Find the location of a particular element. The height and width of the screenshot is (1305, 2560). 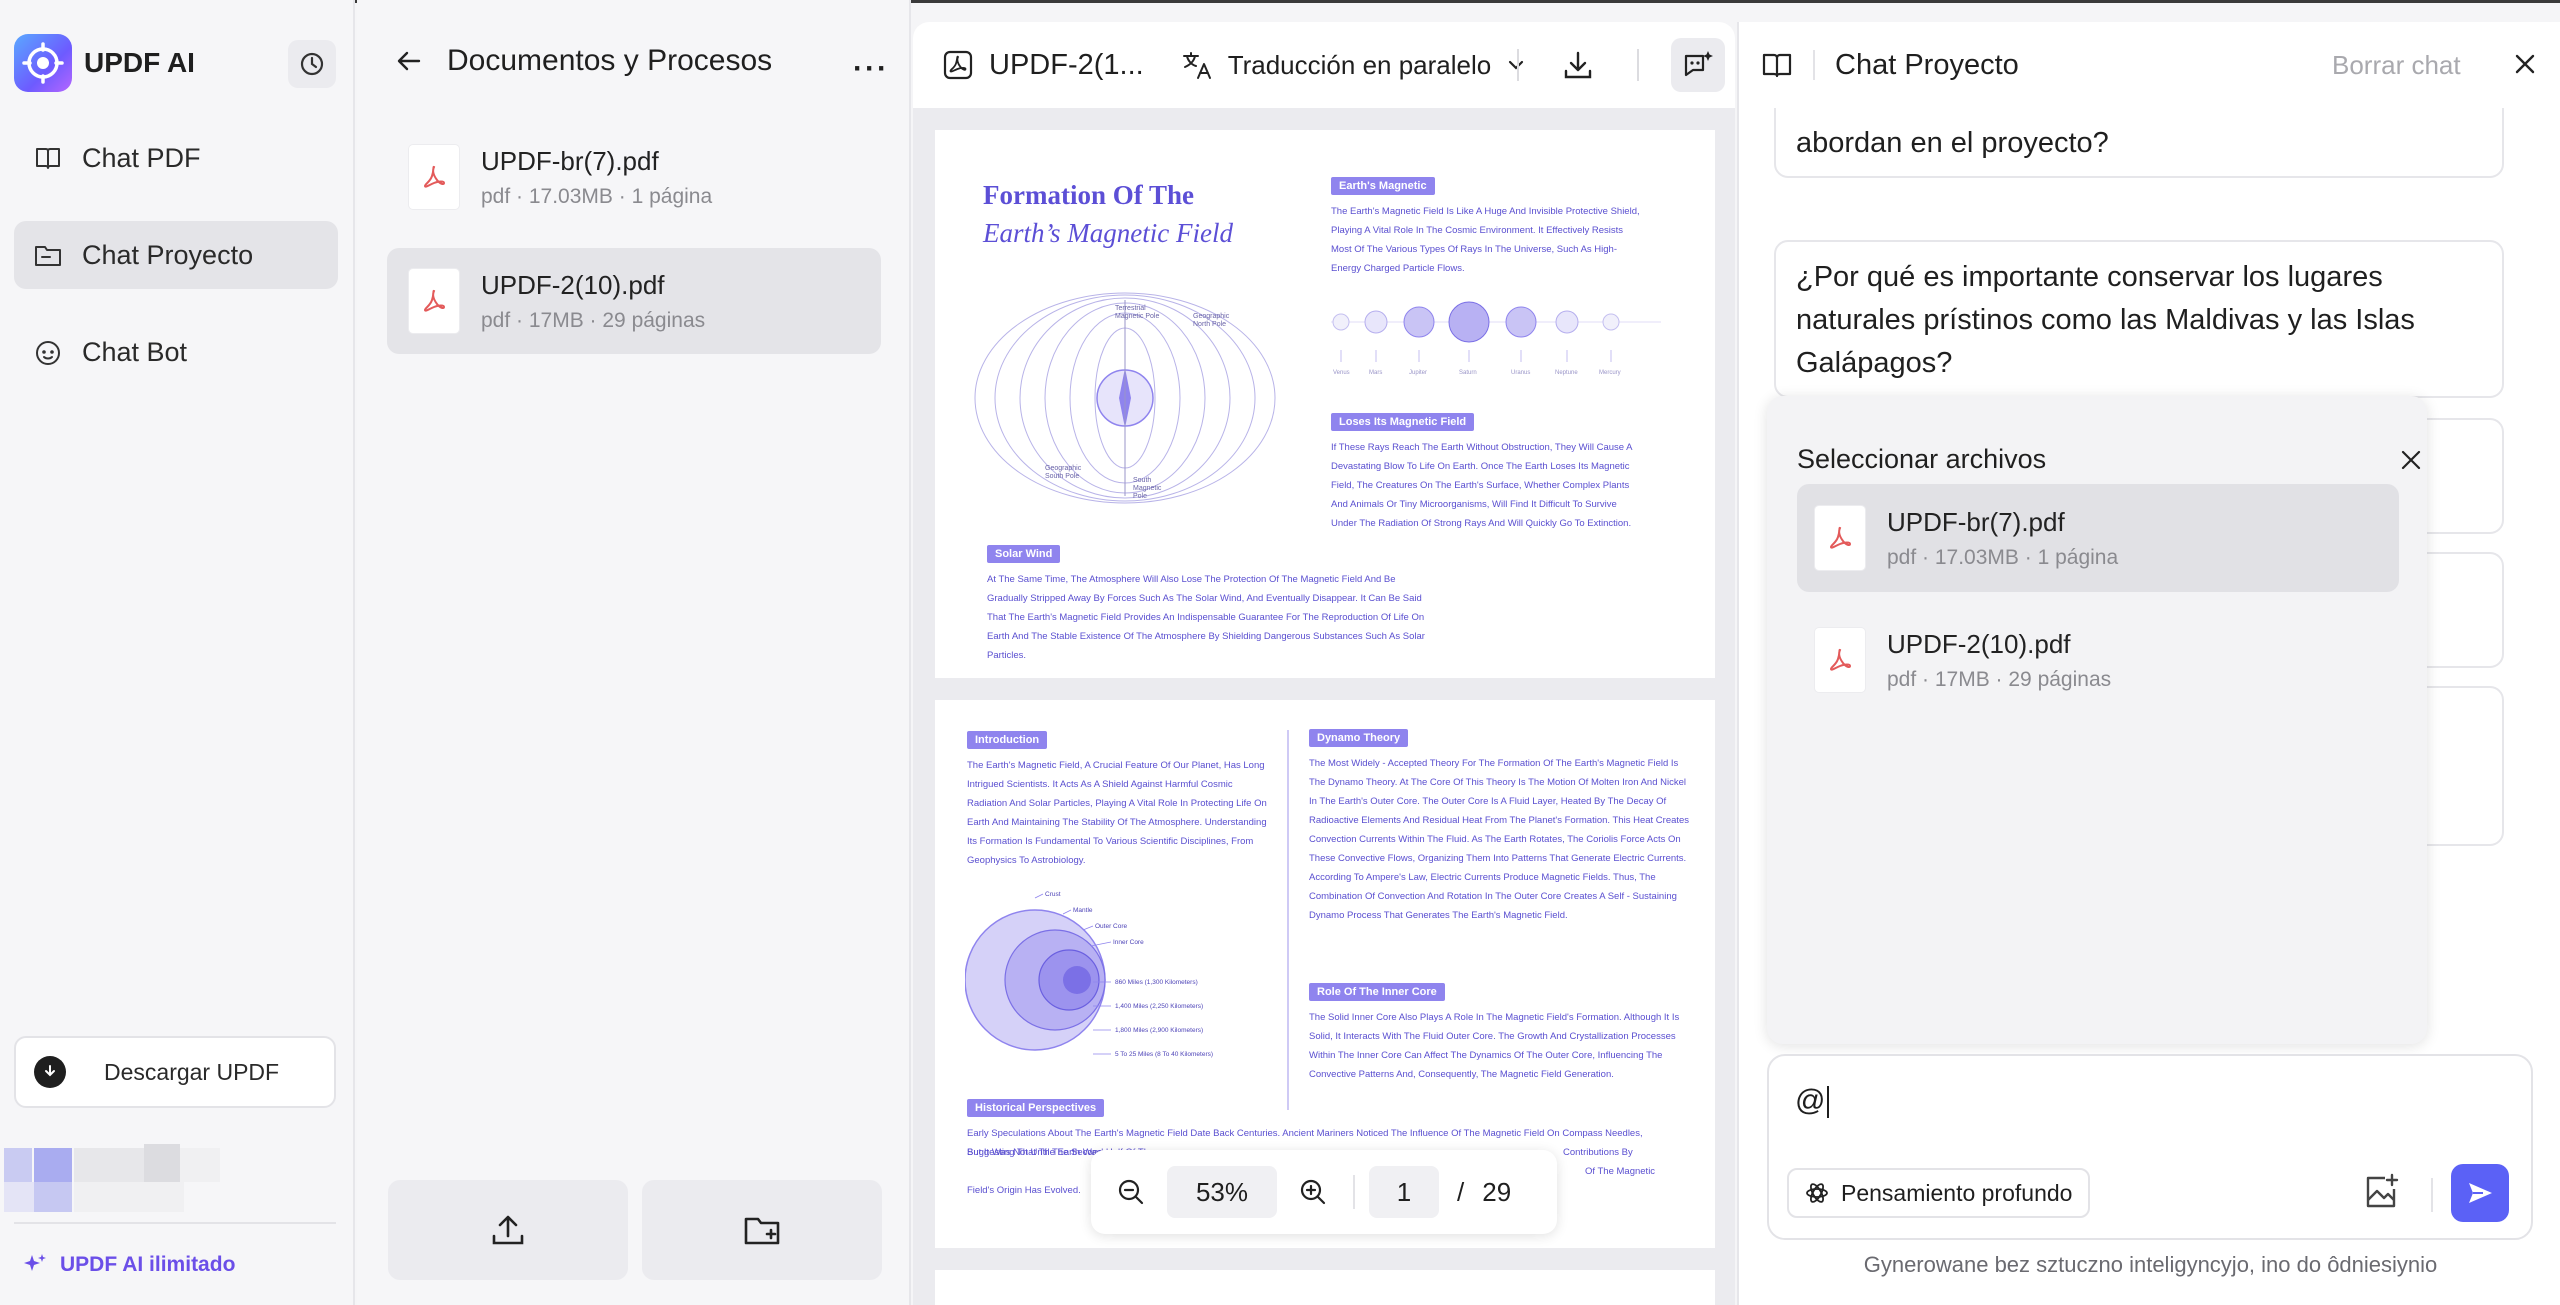

page1-tag-solar: Solar Wind is located at coordinates (1024, 554).